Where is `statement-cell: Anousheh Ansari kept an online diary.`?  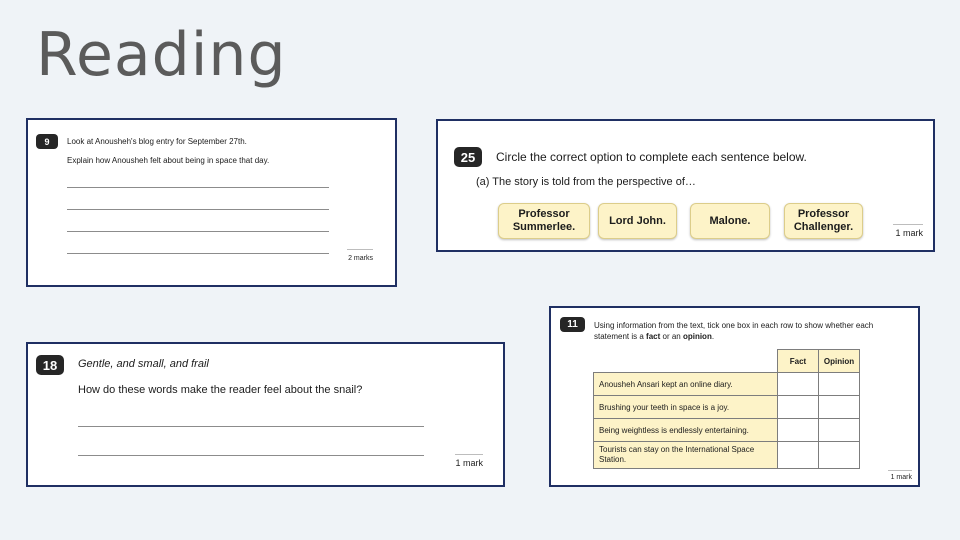 statement-cell: Anousheh Ansari kept an online diary. is located at coordinates (685, 384).